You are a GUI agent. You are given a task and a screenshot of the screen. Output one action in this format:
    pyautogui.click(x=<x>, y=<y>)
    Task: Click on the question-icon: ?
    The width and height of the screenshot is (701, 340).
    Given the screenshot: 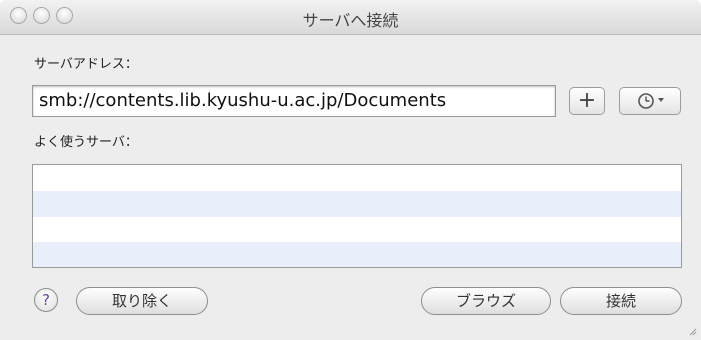 What is the action you would take?
    pyautogui.click(x=46, y=300)
    